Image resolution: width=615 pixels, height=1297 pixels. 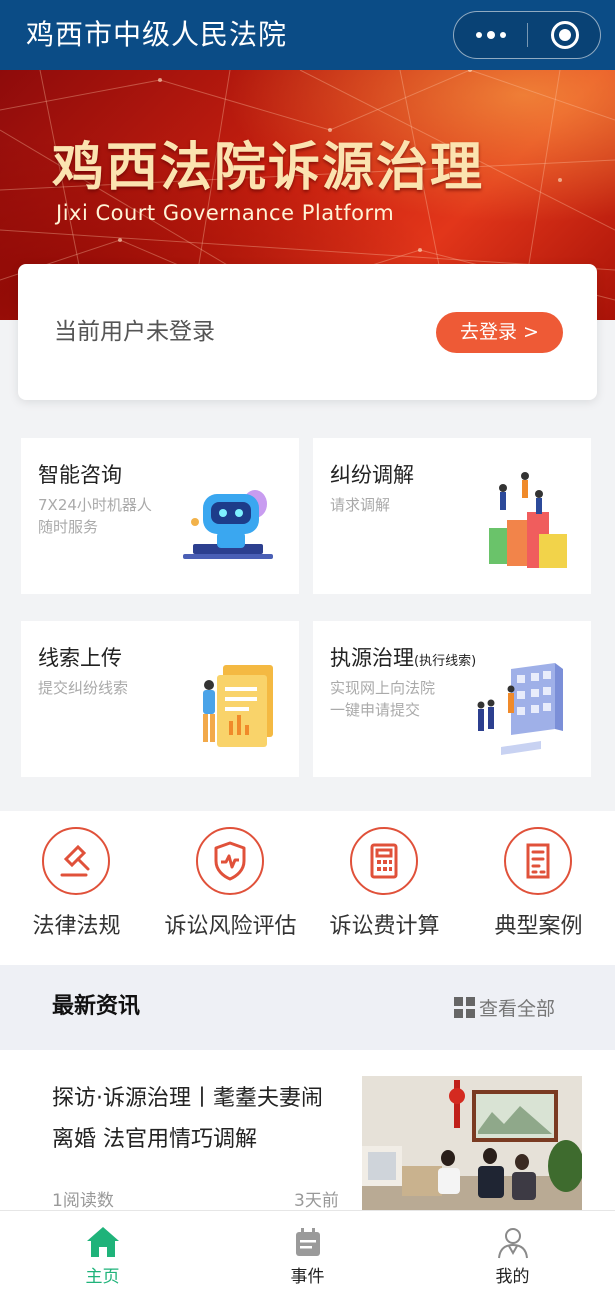 I want to click on news-section-title: 最新资讯, so click(x=96, y=1006).